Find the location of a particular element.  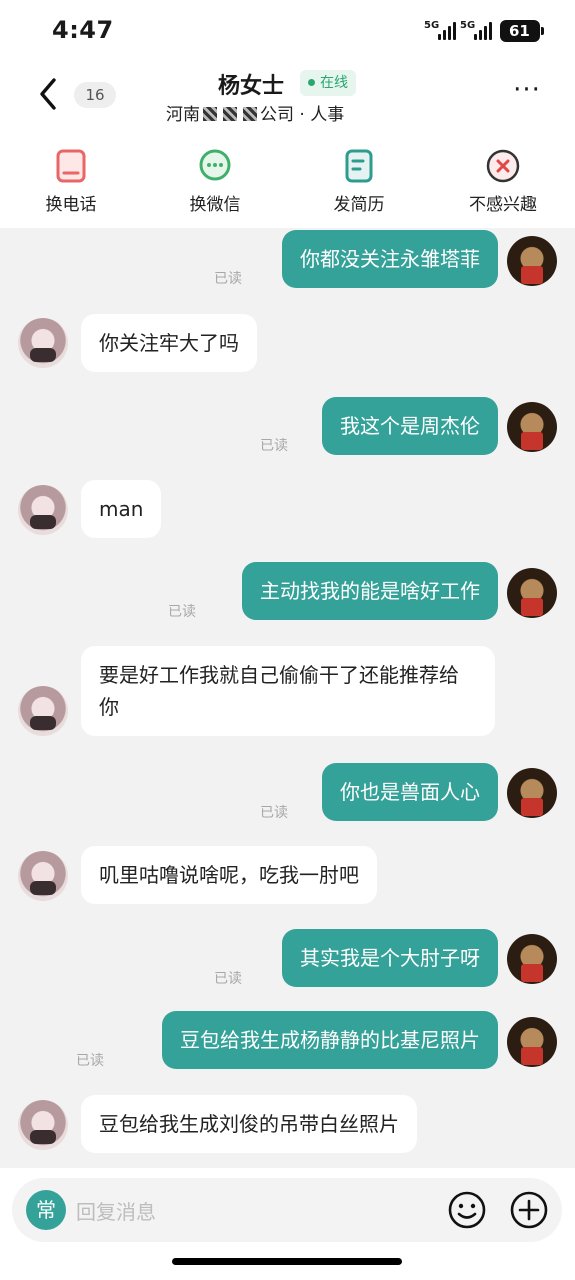

chevron-left-icon is located at coordinates (48, 94).